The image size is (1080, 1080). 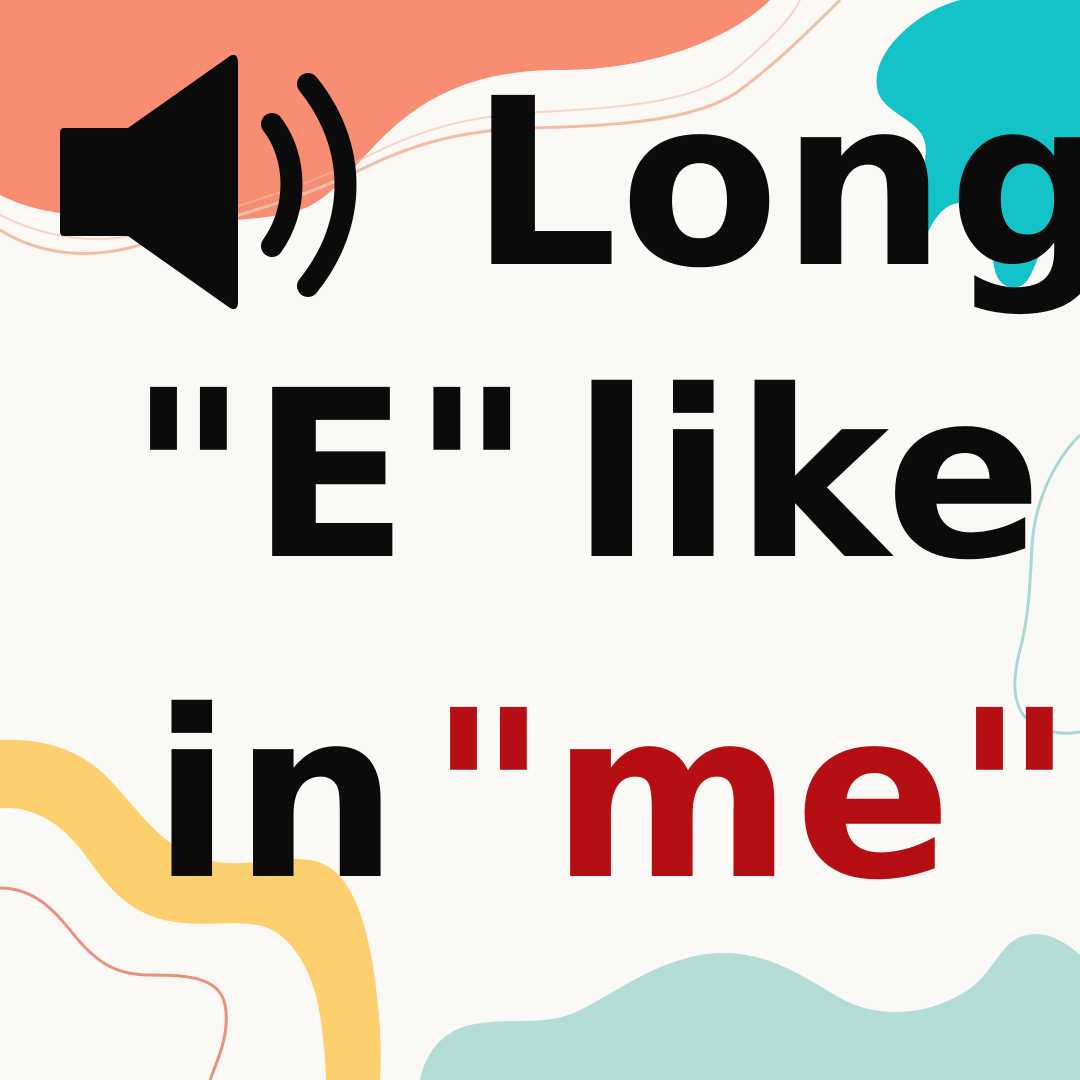 What do you see at coordinates (775, 184) in the screenshot?
I see `title-word-long: Long` at bounding box center [775, 184].